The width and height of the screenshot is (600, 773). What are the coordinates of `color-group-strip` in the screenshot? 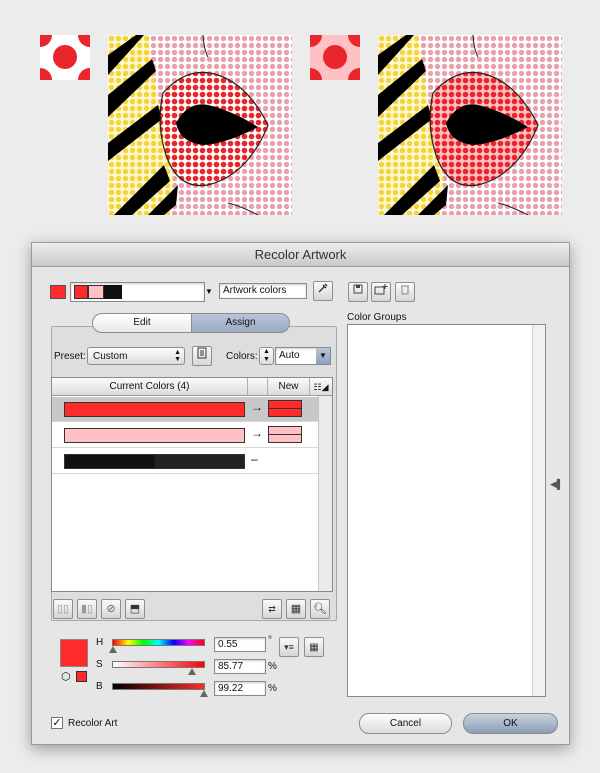 It's located at (137, 292).